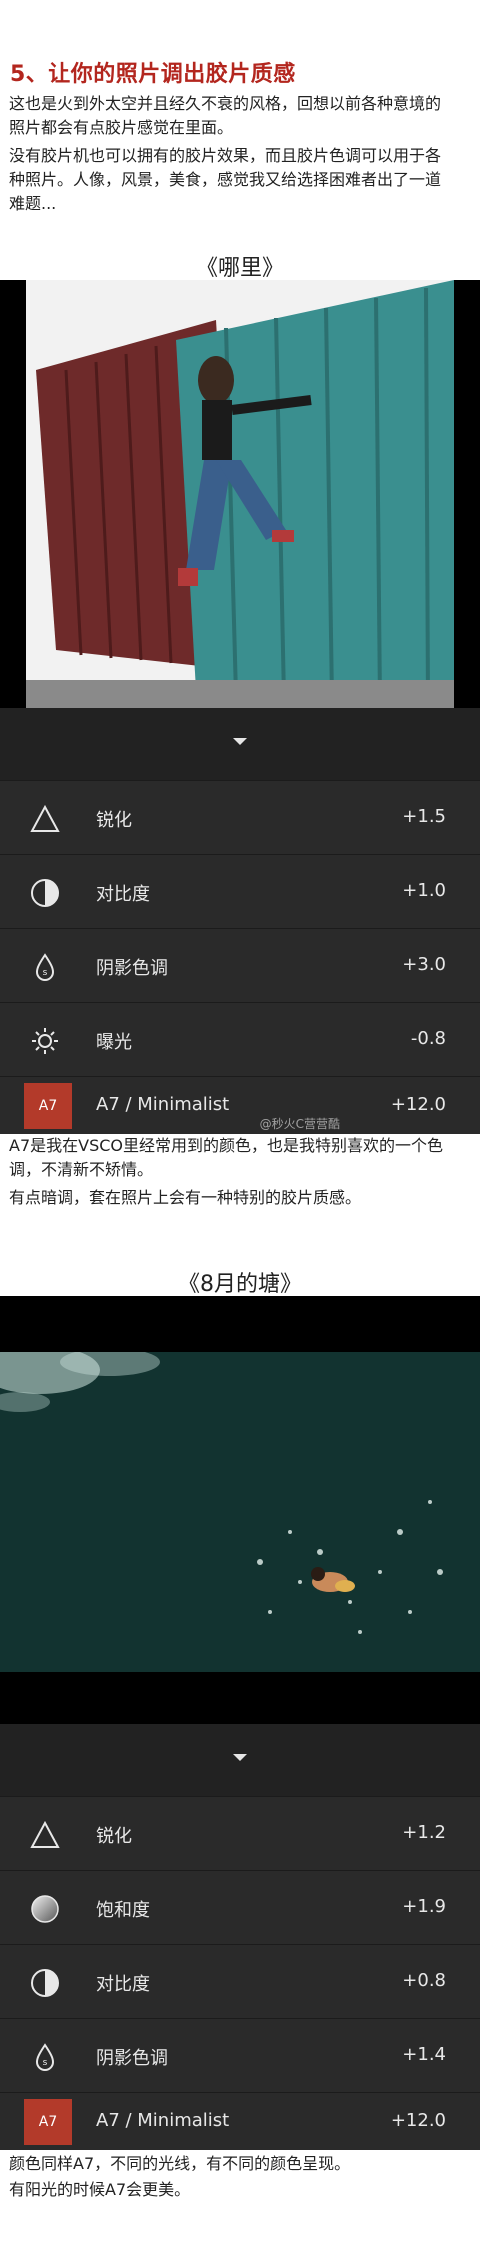 The image size is (480, 2266). I want to click on example2-row-contrast: 对比度 +0.8, so click(240, 1981).